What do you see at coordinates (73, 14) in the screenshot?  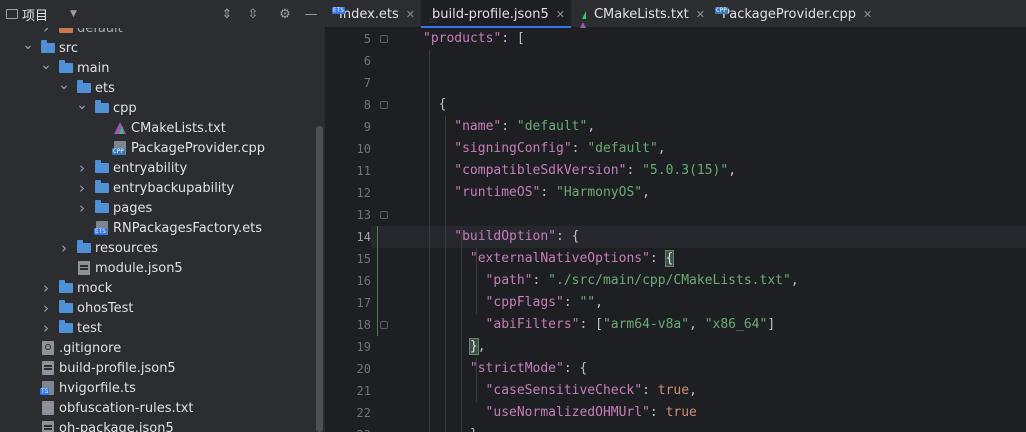 I see `chevron-down-icon: ▼` at bounding box center [73, 14].